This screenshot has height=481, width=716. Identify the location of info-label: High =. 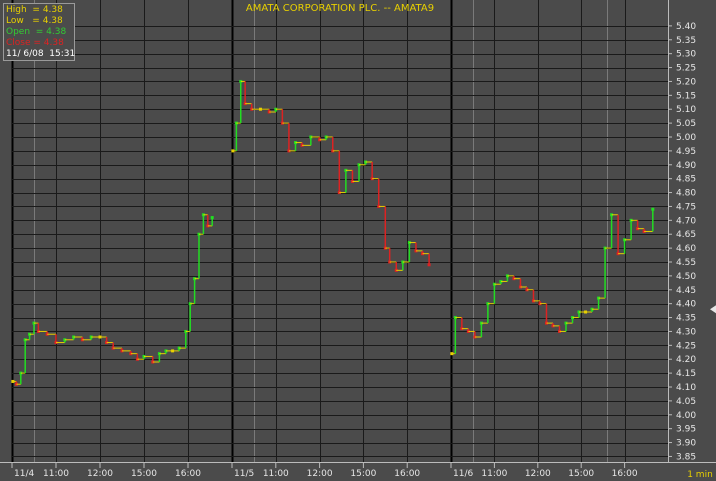
(24, 10).